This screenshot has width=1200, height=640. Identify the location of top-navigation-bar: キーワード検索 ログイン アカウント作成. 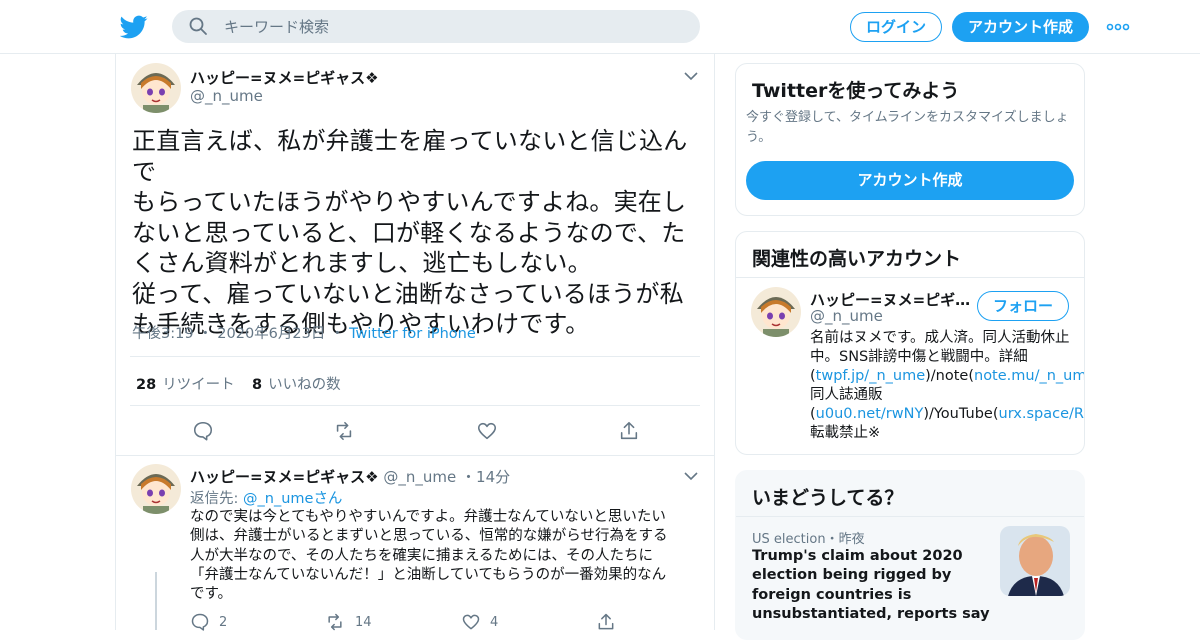
(600, 27).